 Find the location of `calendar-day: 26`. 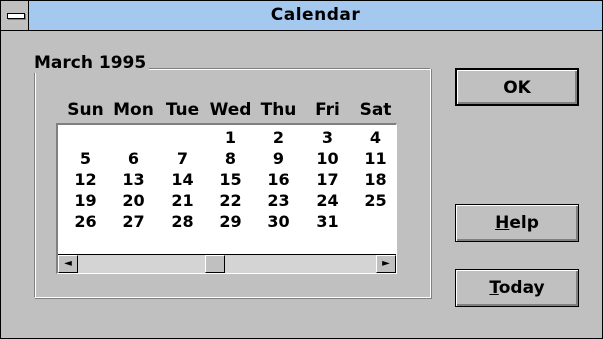

calendar-day: 26 is located at coordinates (85, 221).